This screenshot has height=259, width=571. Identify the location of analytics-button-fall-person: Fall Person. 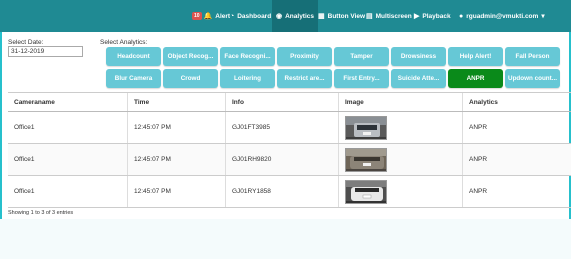
(532, 56).